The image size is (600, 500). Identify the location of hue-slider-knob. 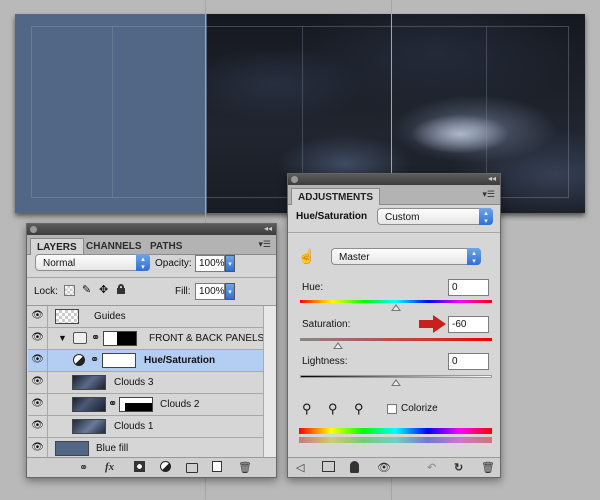
(396, 307).